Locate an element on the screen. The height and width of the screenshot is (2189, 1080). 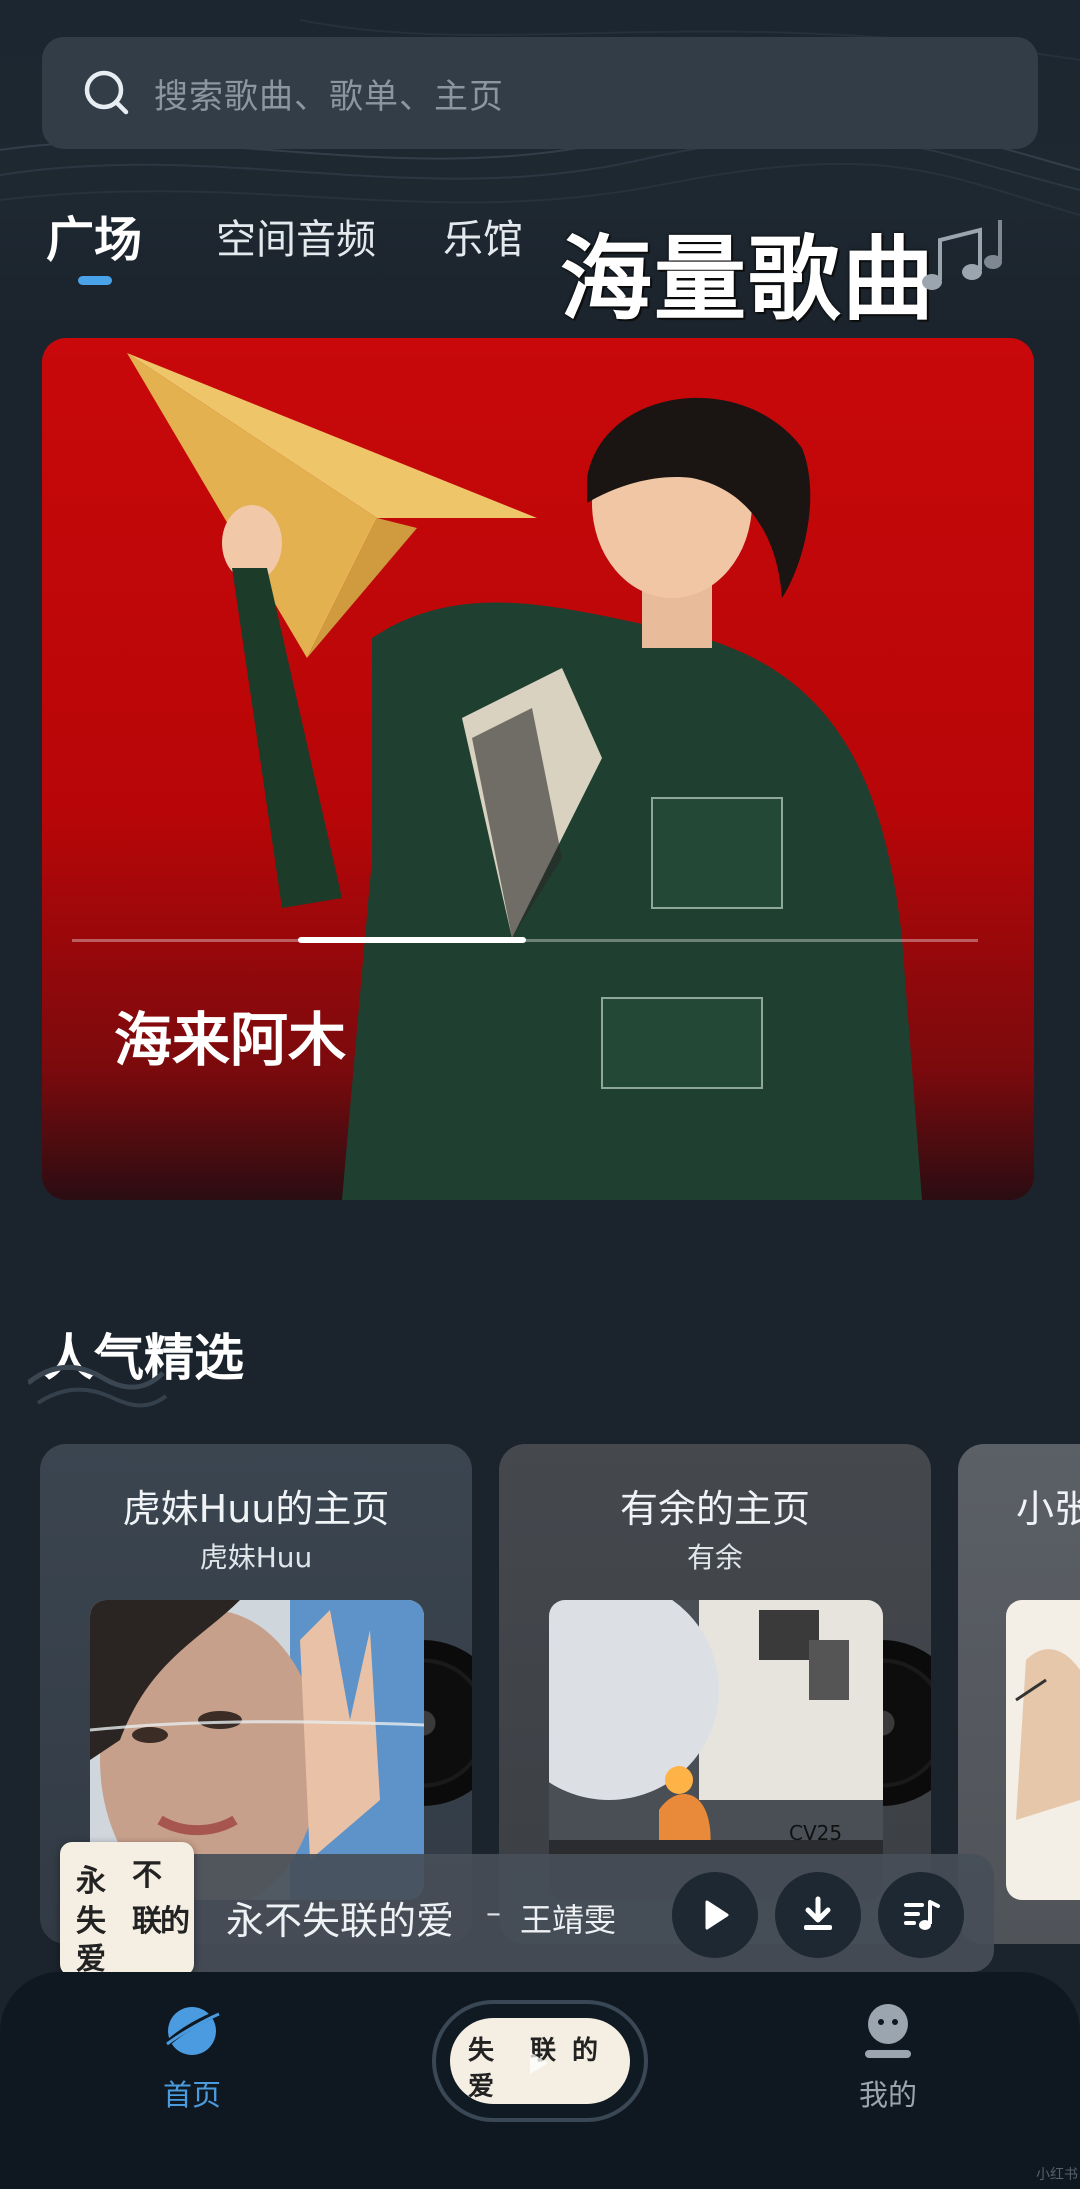
watermark: 小红书 is located at coordinates (1057, 2175).